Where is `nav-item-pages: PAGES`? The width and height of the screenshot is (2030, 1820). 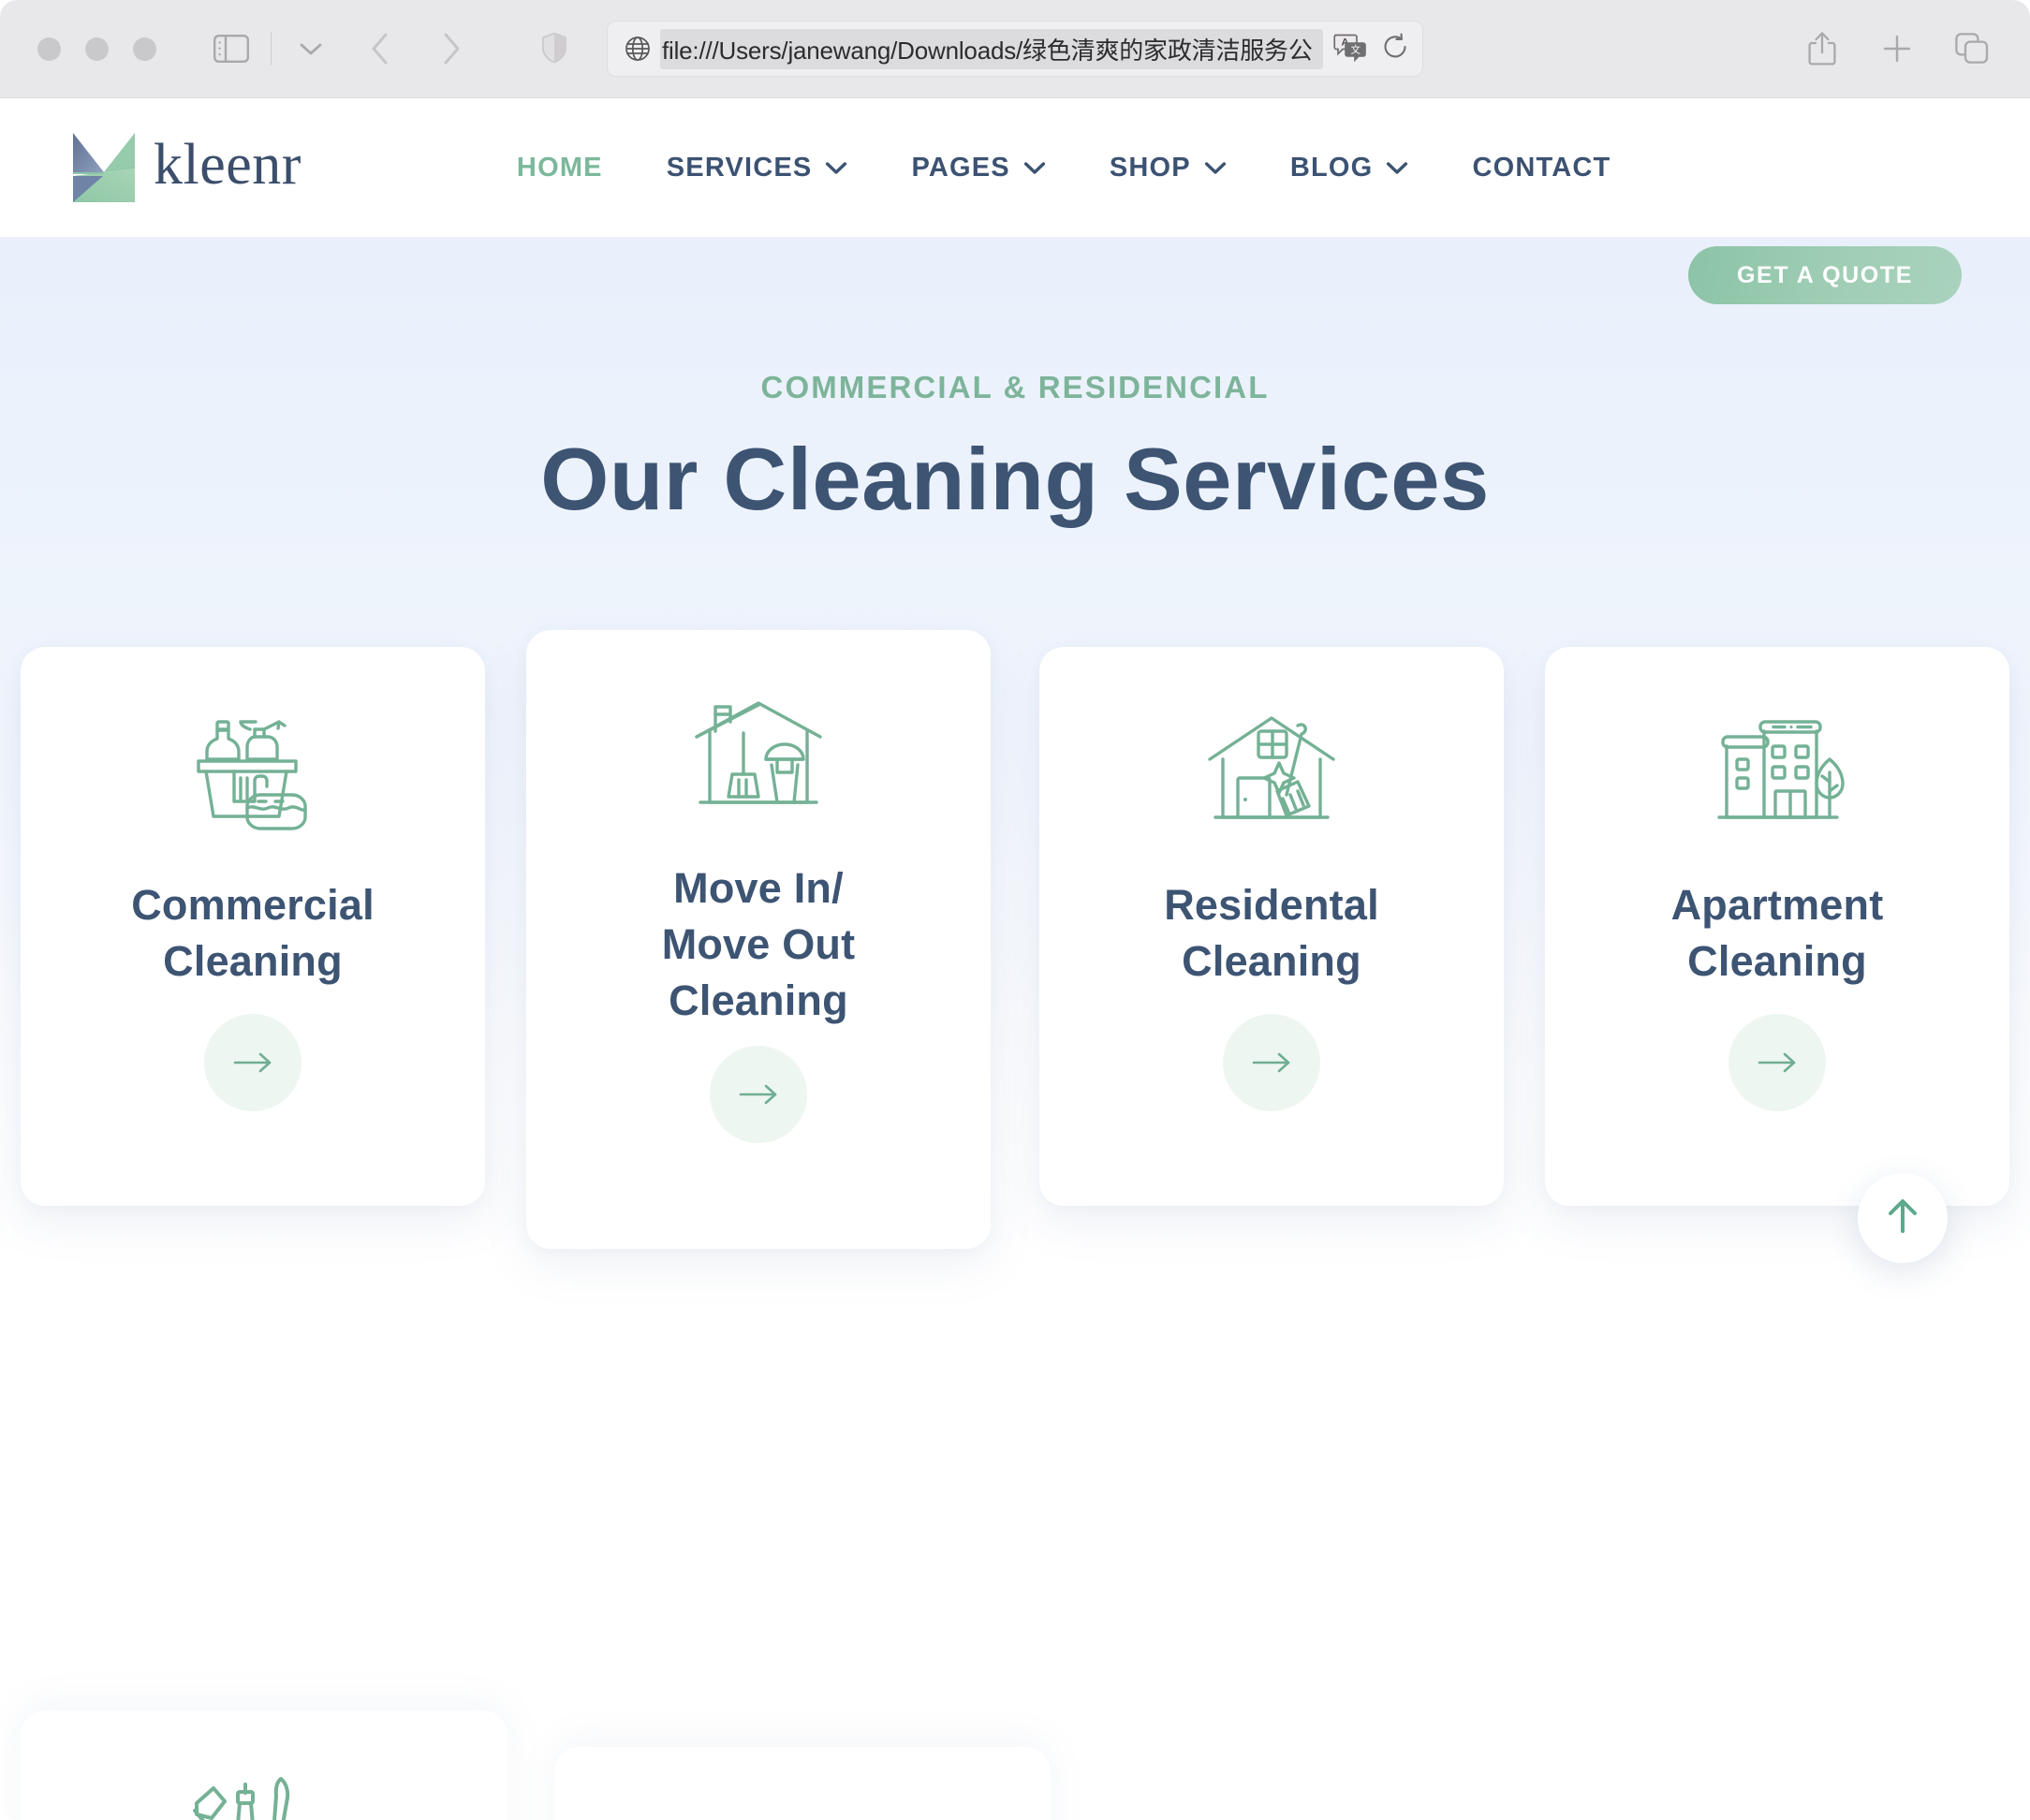
nav-item-pages: PAGES is located at coordinates (978, 168).